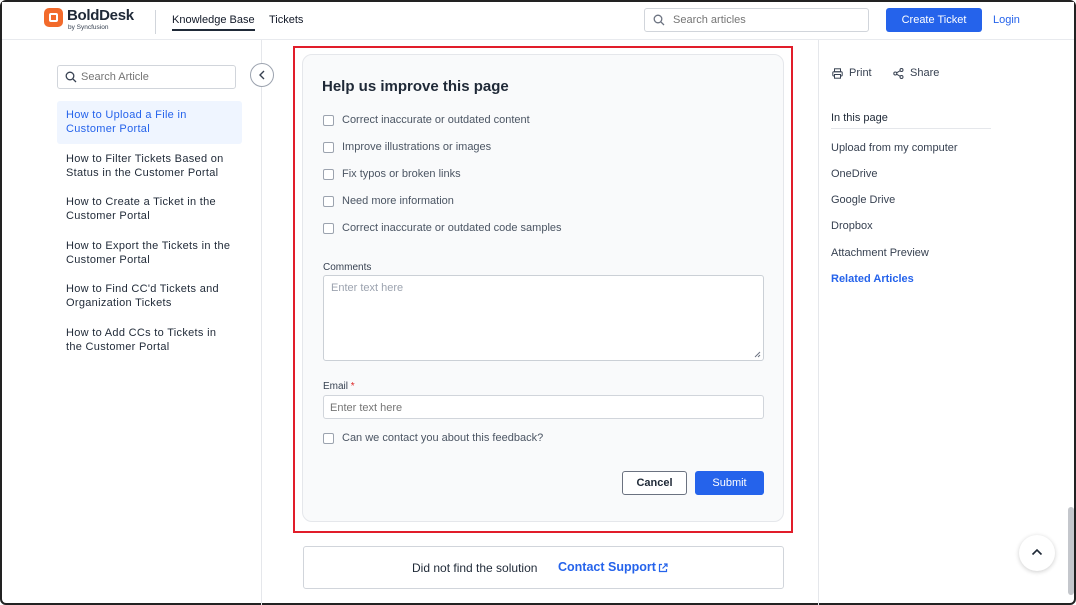  Describe the element at coordinates (261, 322) in the screenshot. I see `left-column-divider` at that location.